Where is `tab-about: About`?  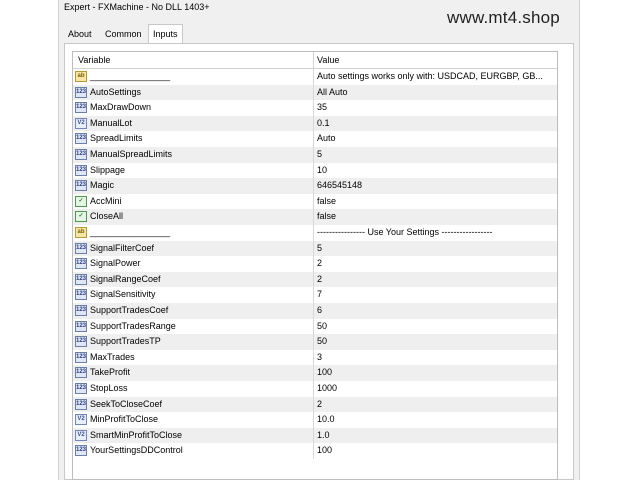 tab-about: About is located at coordinates (80, 34).